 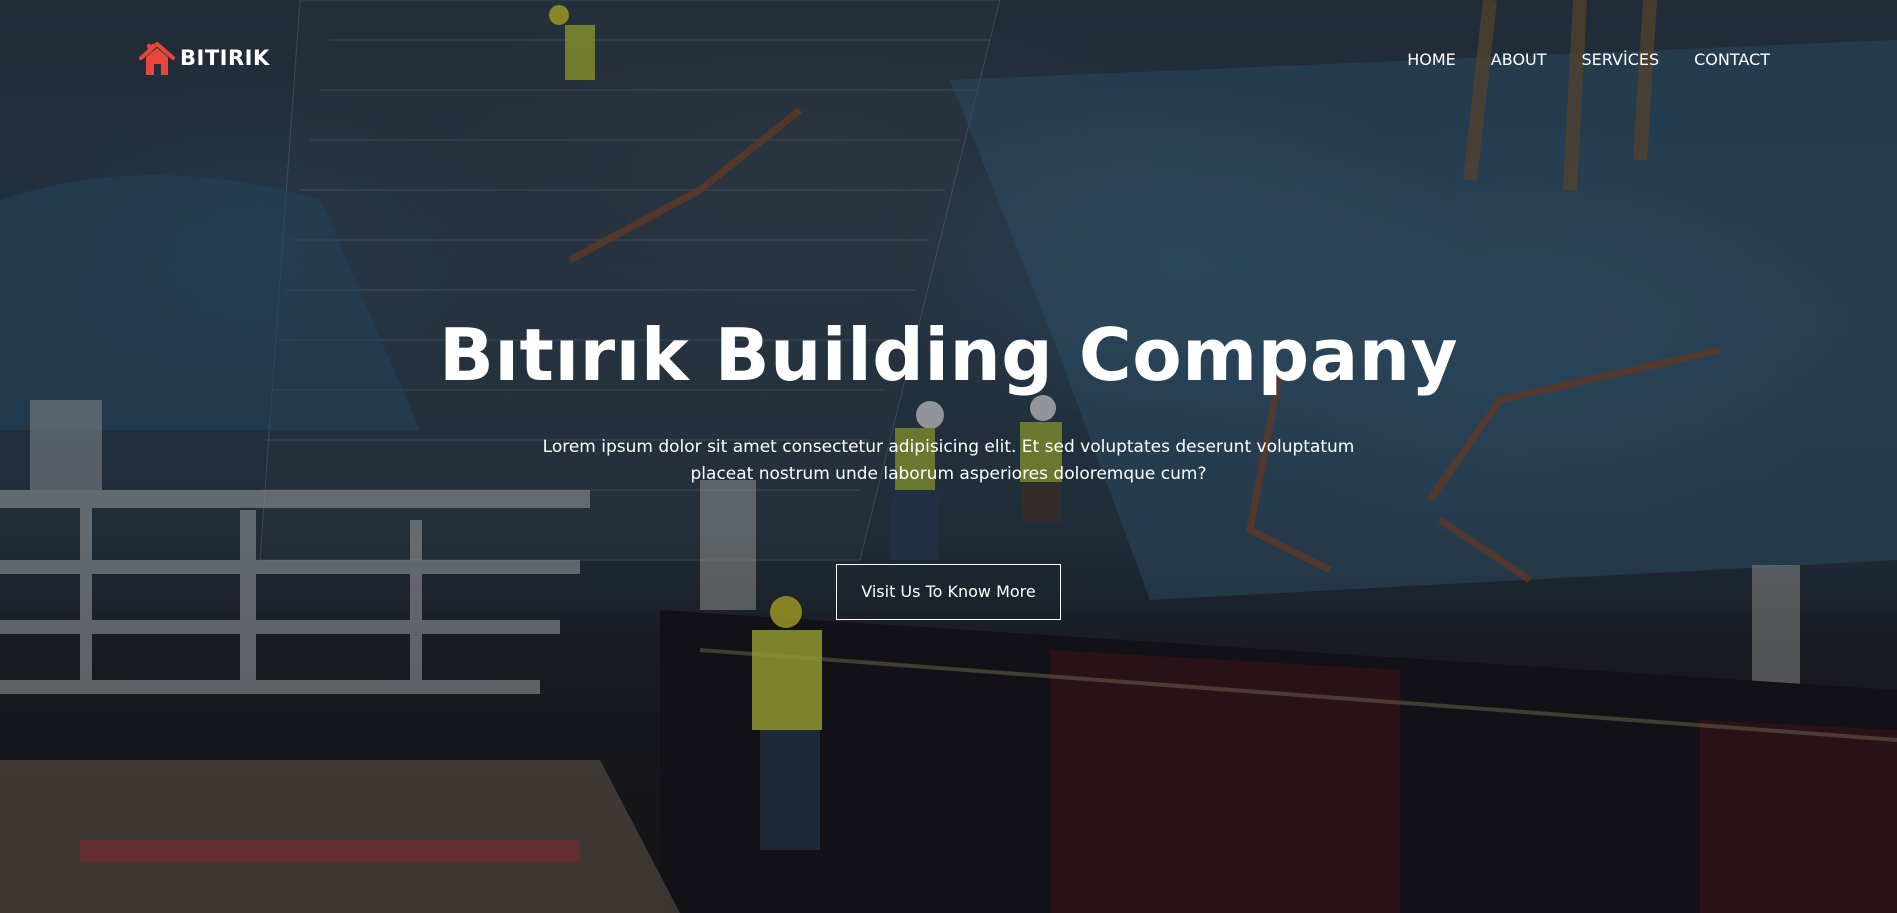 I want to click on house-icon, so click(x=157, y=58).